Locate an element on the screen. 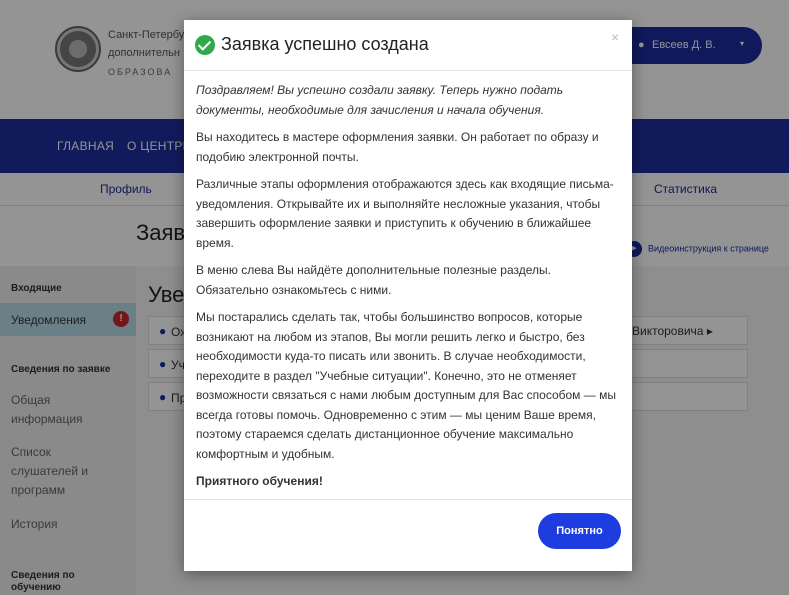 Image resolution: width=789 pixels, height=595 pixels. ok-button: Понятно is located at coordinates (579, 531).